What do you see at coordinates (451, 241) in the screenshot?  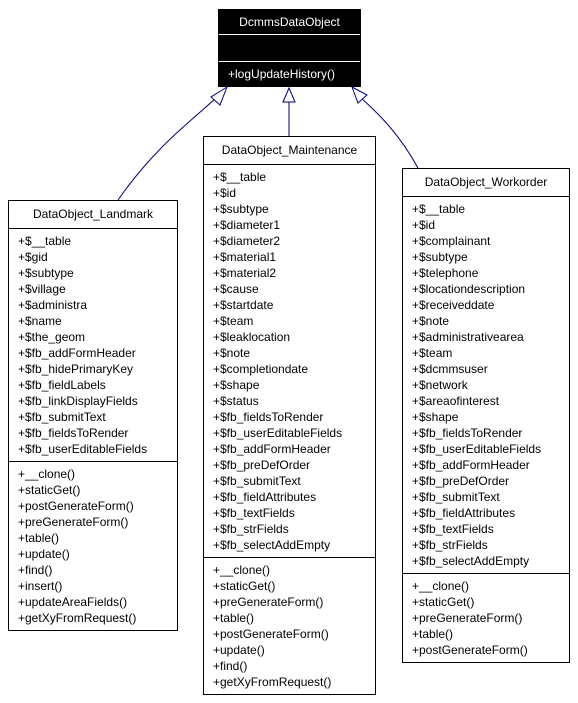 I see `attribute: +$complainant` at bounding box center [451, 241].